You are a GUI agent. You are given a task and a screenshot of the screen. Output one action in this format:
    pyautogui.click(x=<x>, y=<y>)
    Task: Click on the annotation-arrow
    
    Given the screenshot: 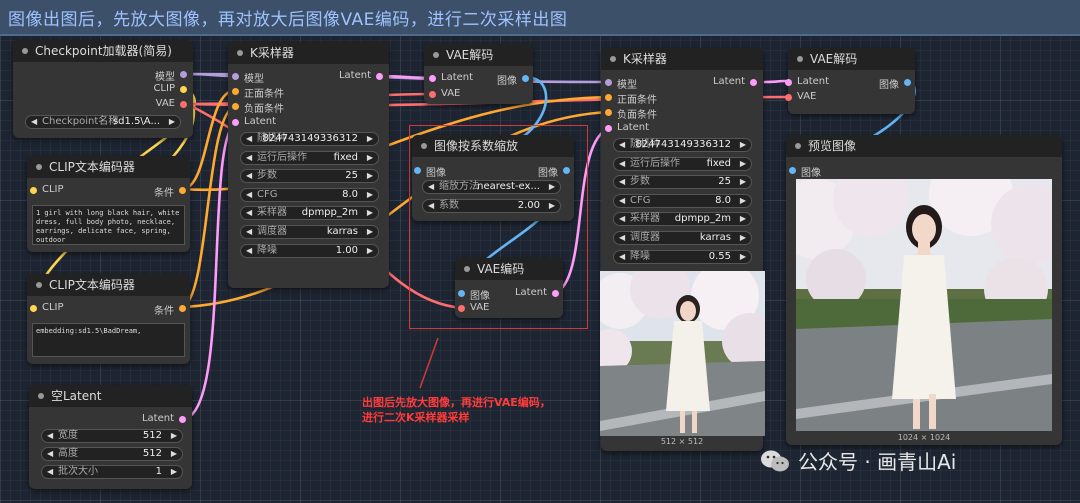 What is the action you would take?
    pyautogui.click(x=429, y=363)
    